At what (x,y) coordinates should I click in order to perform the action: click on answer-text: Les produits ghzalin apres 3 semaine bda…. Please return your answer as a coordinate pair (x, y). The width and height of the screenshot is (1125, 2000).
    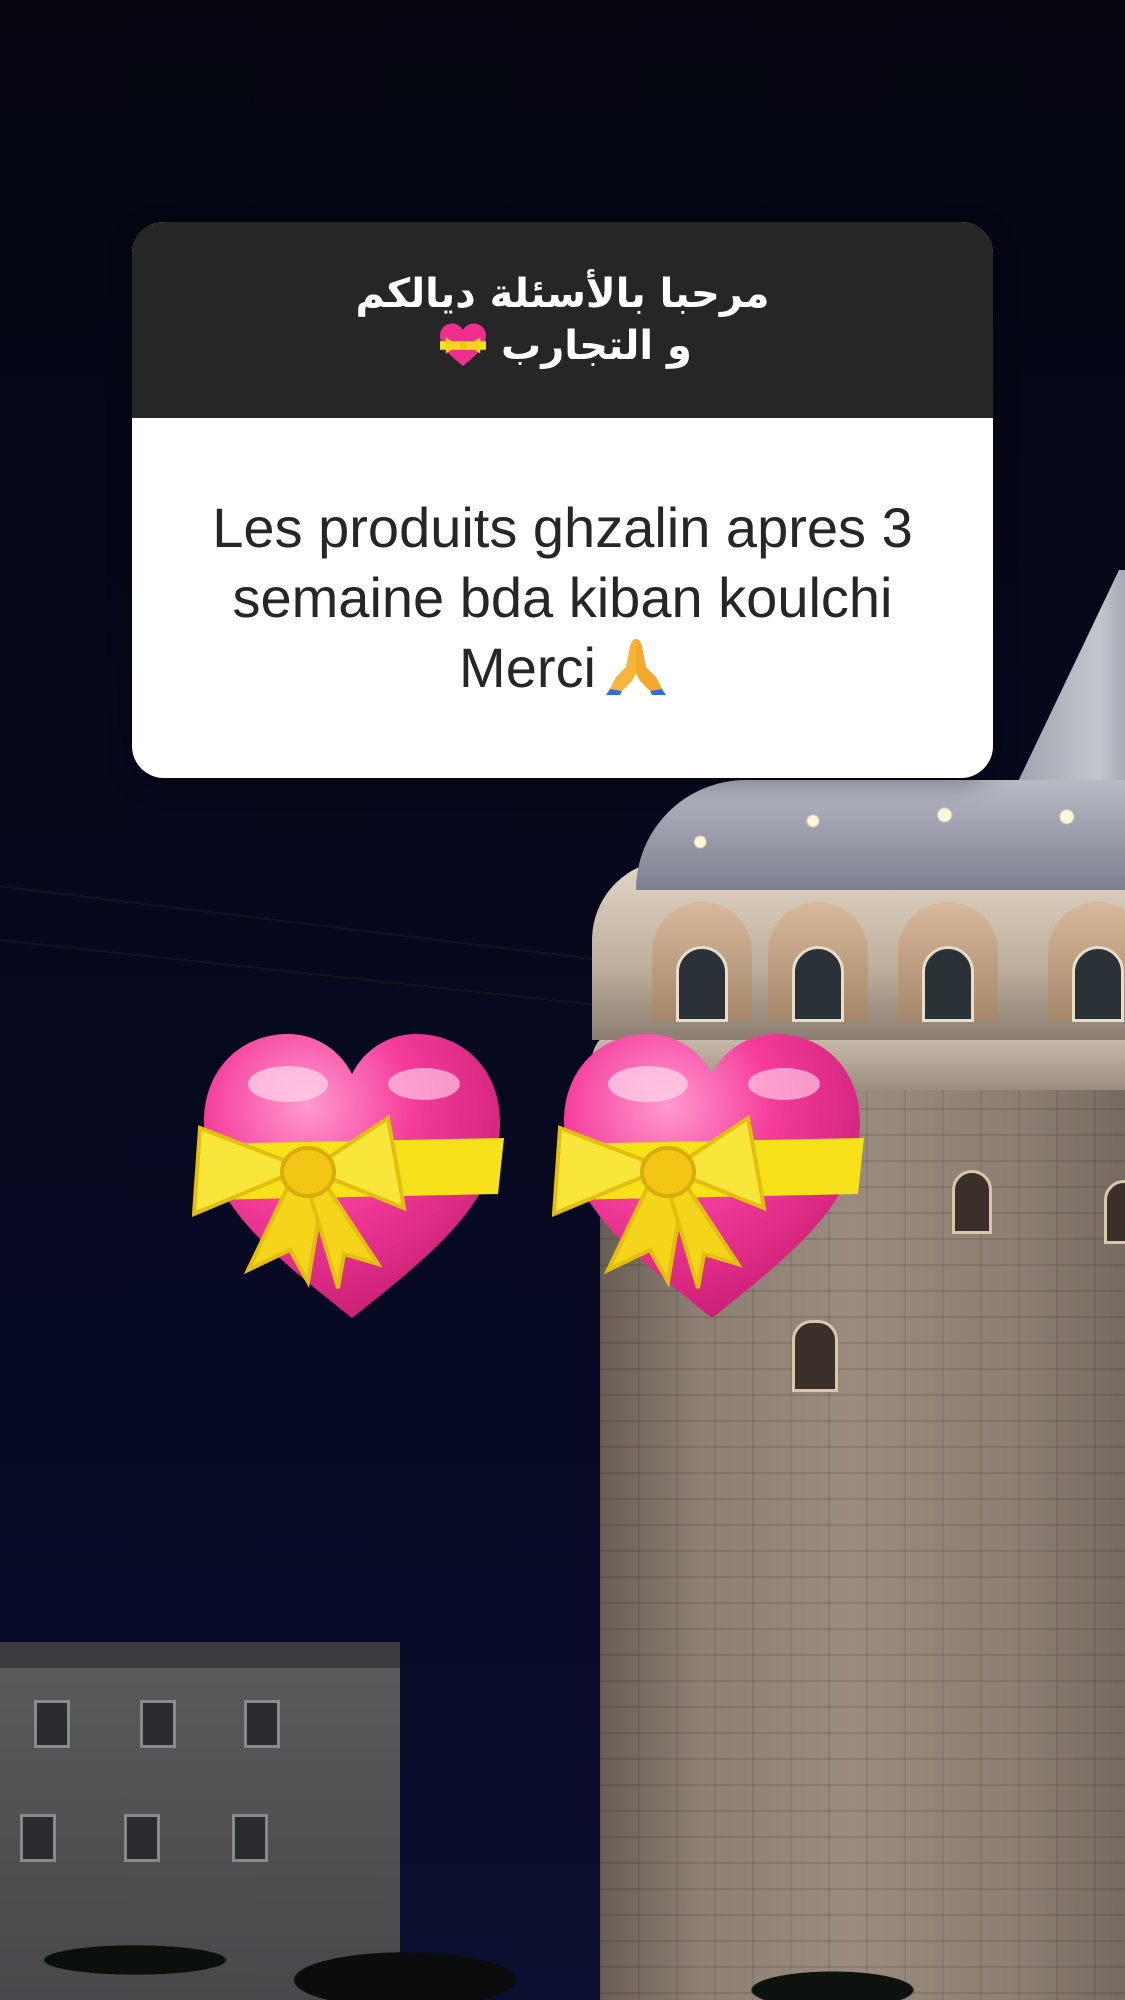
    Looking at the image, I should click on (562, 597).